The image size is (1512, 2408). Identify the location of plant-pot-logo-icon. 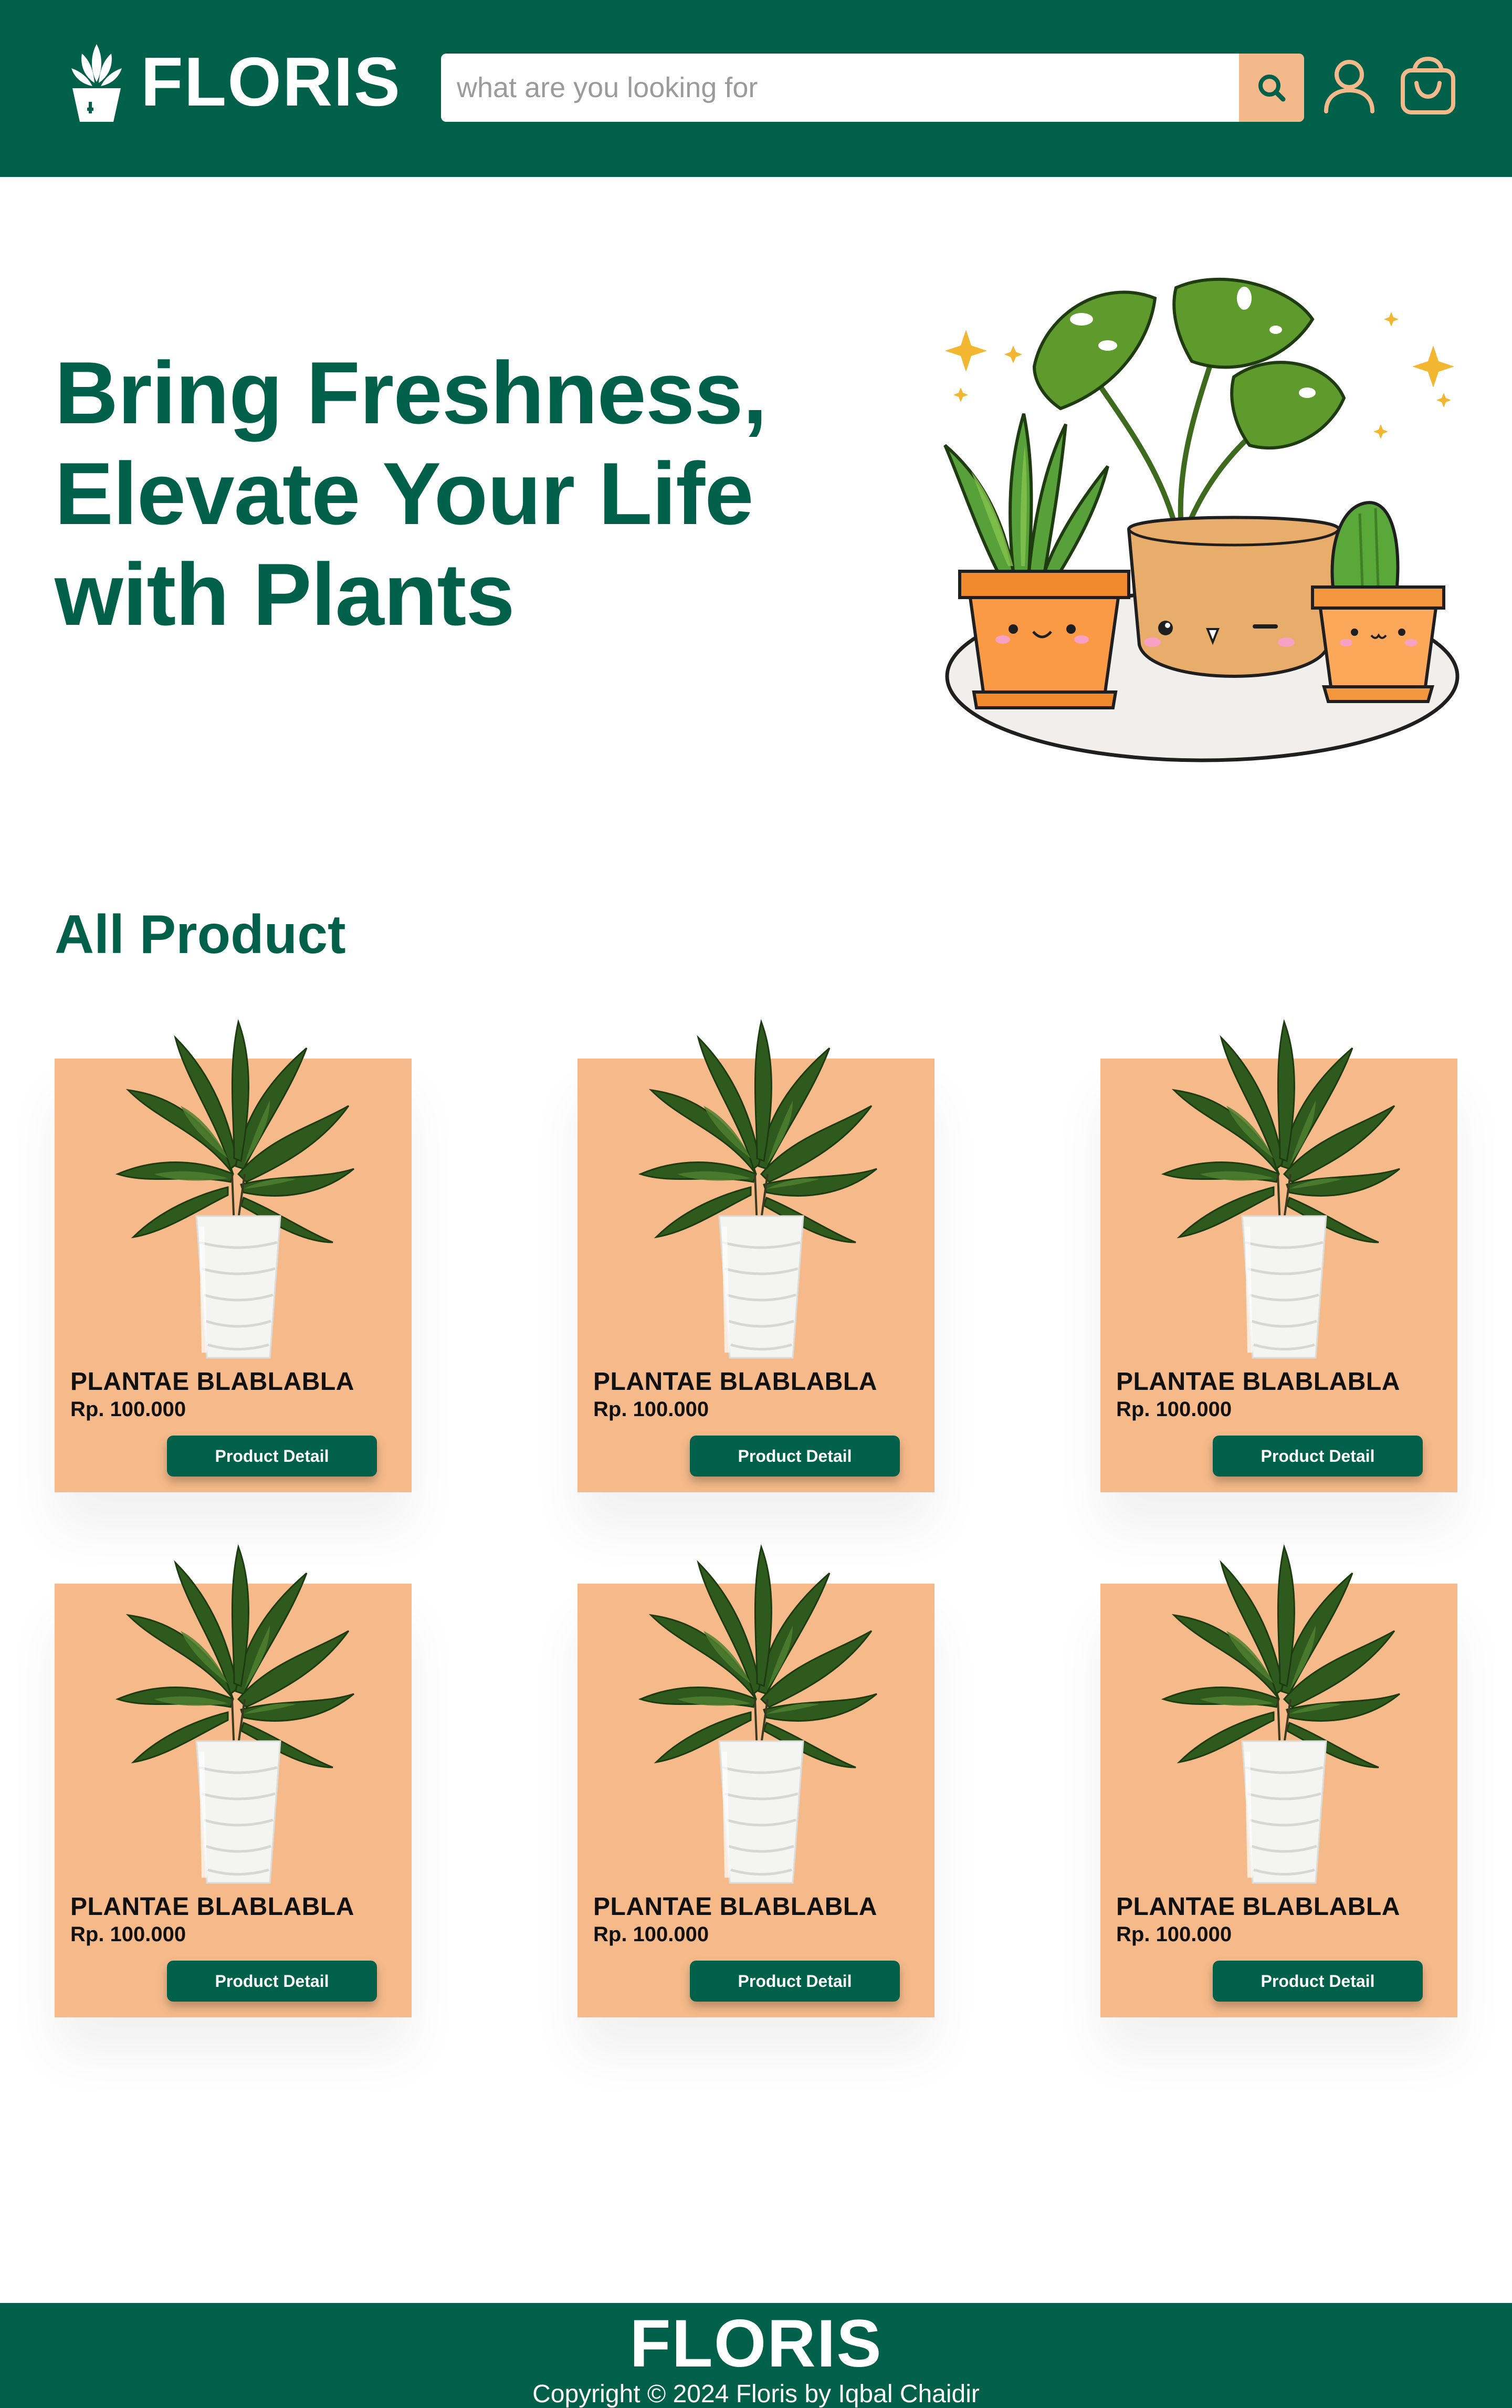
(96, 83).